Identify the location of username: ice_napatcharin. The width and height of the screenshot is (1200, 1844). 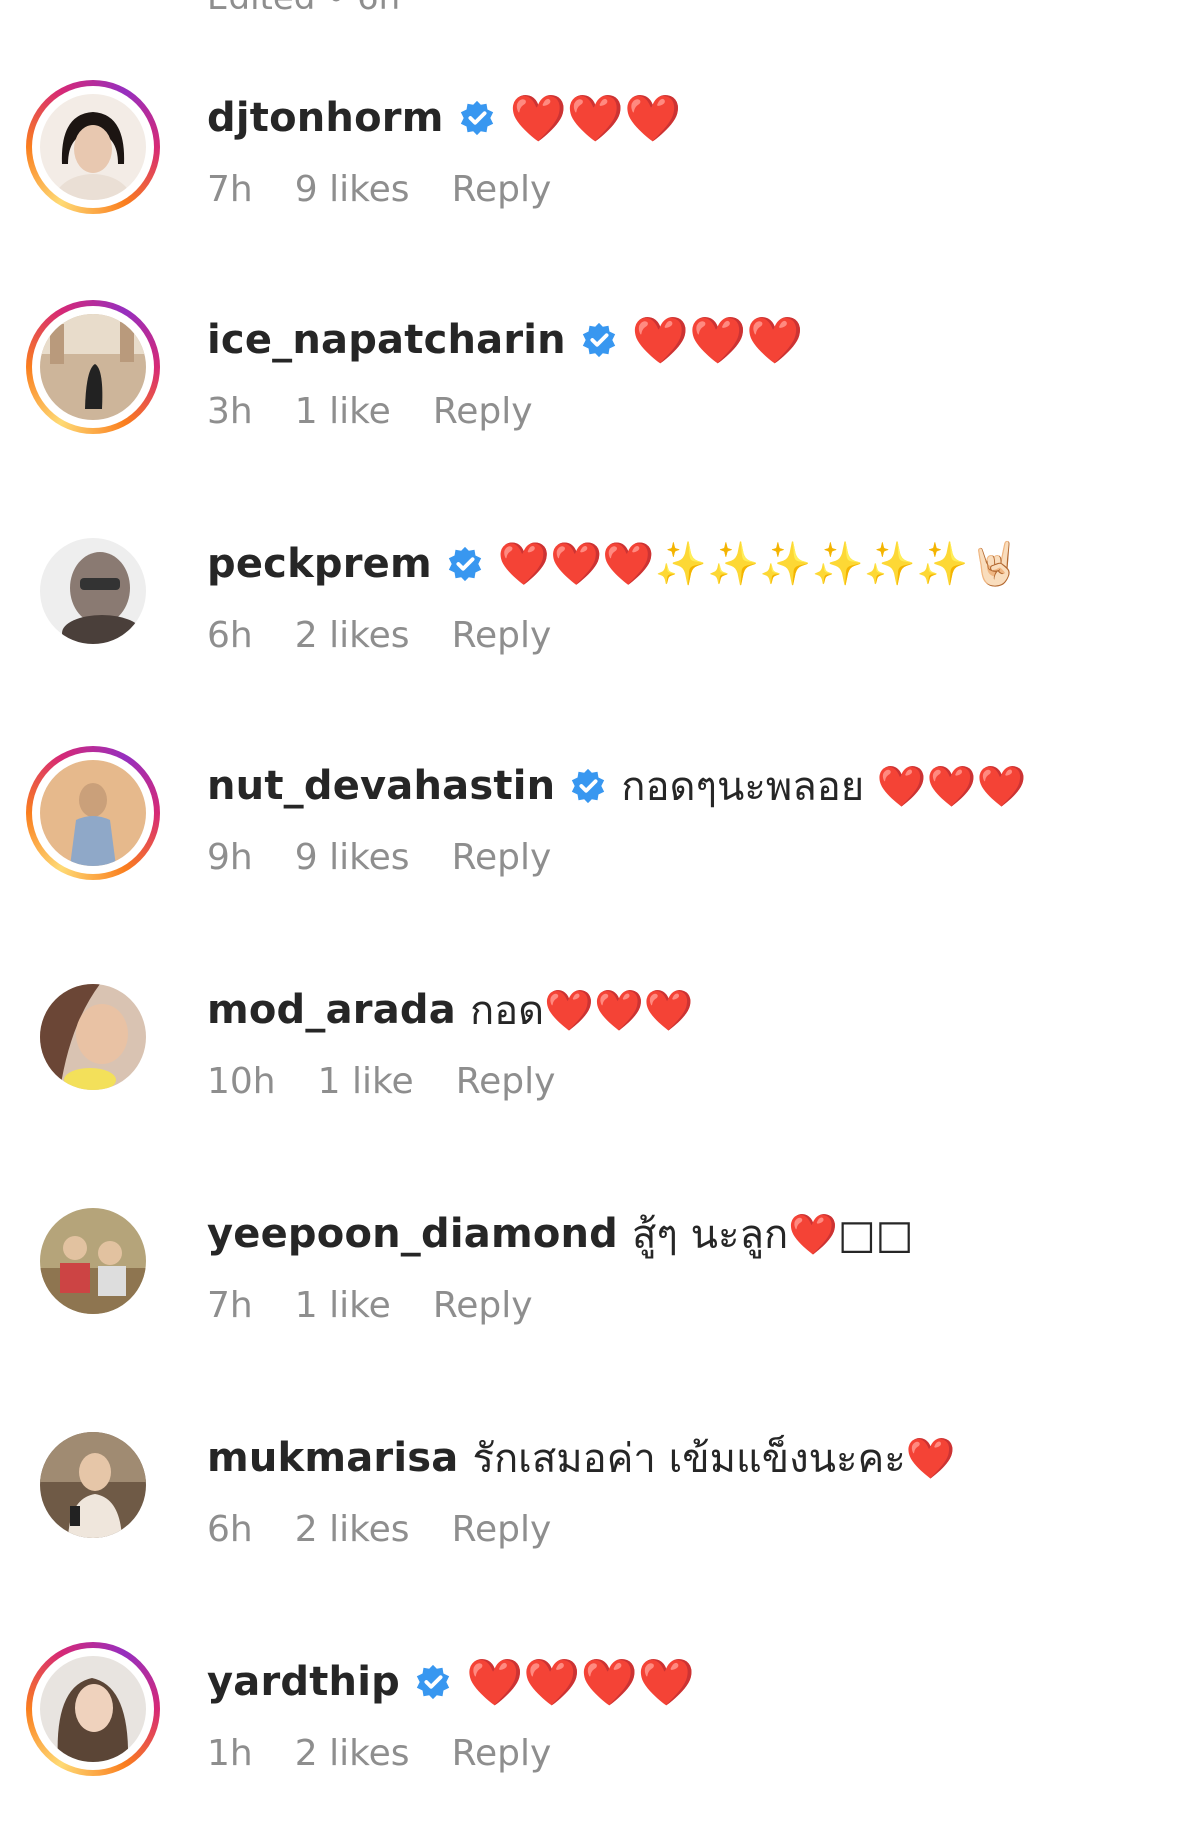
(386, 340).